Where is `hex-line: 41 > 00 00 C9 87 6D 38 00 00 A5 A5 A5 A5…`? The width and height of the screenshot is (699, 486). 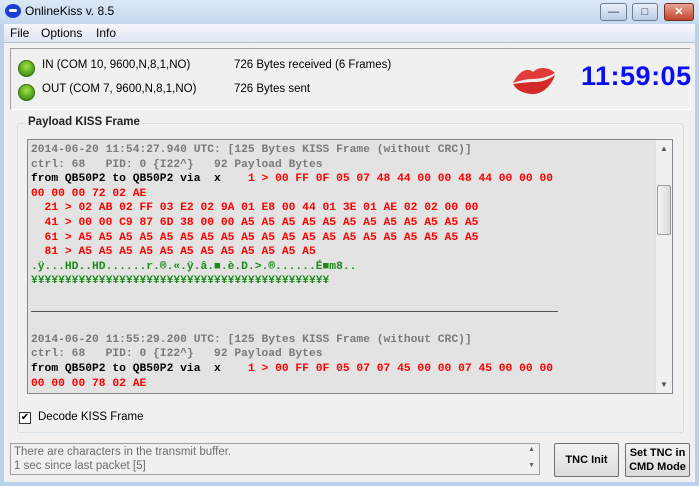
hex-line: 41 > 00 00 C9 87 6D 38 00 00 A5 A5 A5 A5… is located at coordinates (255, 222).